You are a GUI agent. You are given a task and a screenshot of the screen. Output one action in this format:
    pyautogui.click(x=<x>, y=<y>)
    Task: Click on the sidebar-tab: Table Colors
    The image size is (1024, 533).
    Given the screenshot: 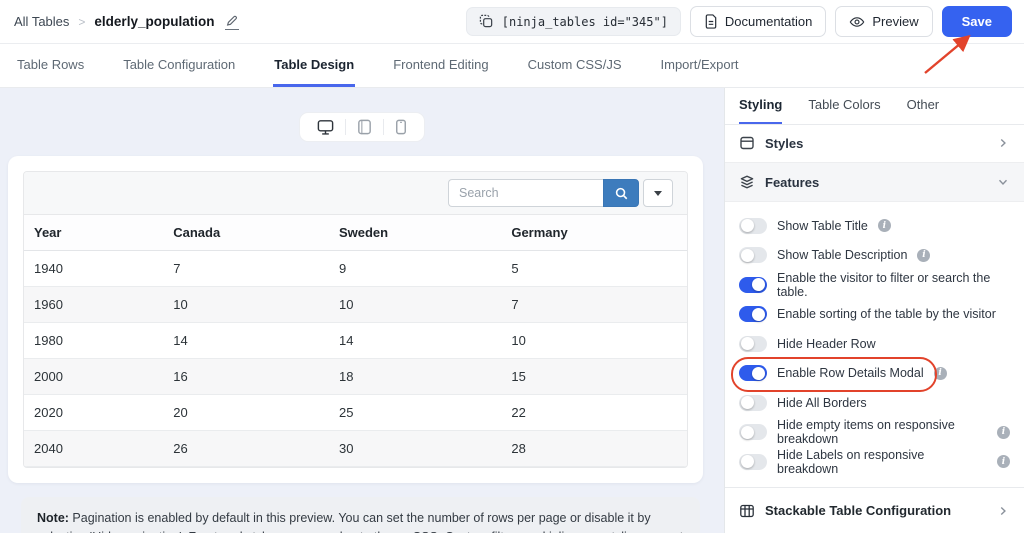 What is the action you would take?
    pyautogui.click(x=844, y=106)
    